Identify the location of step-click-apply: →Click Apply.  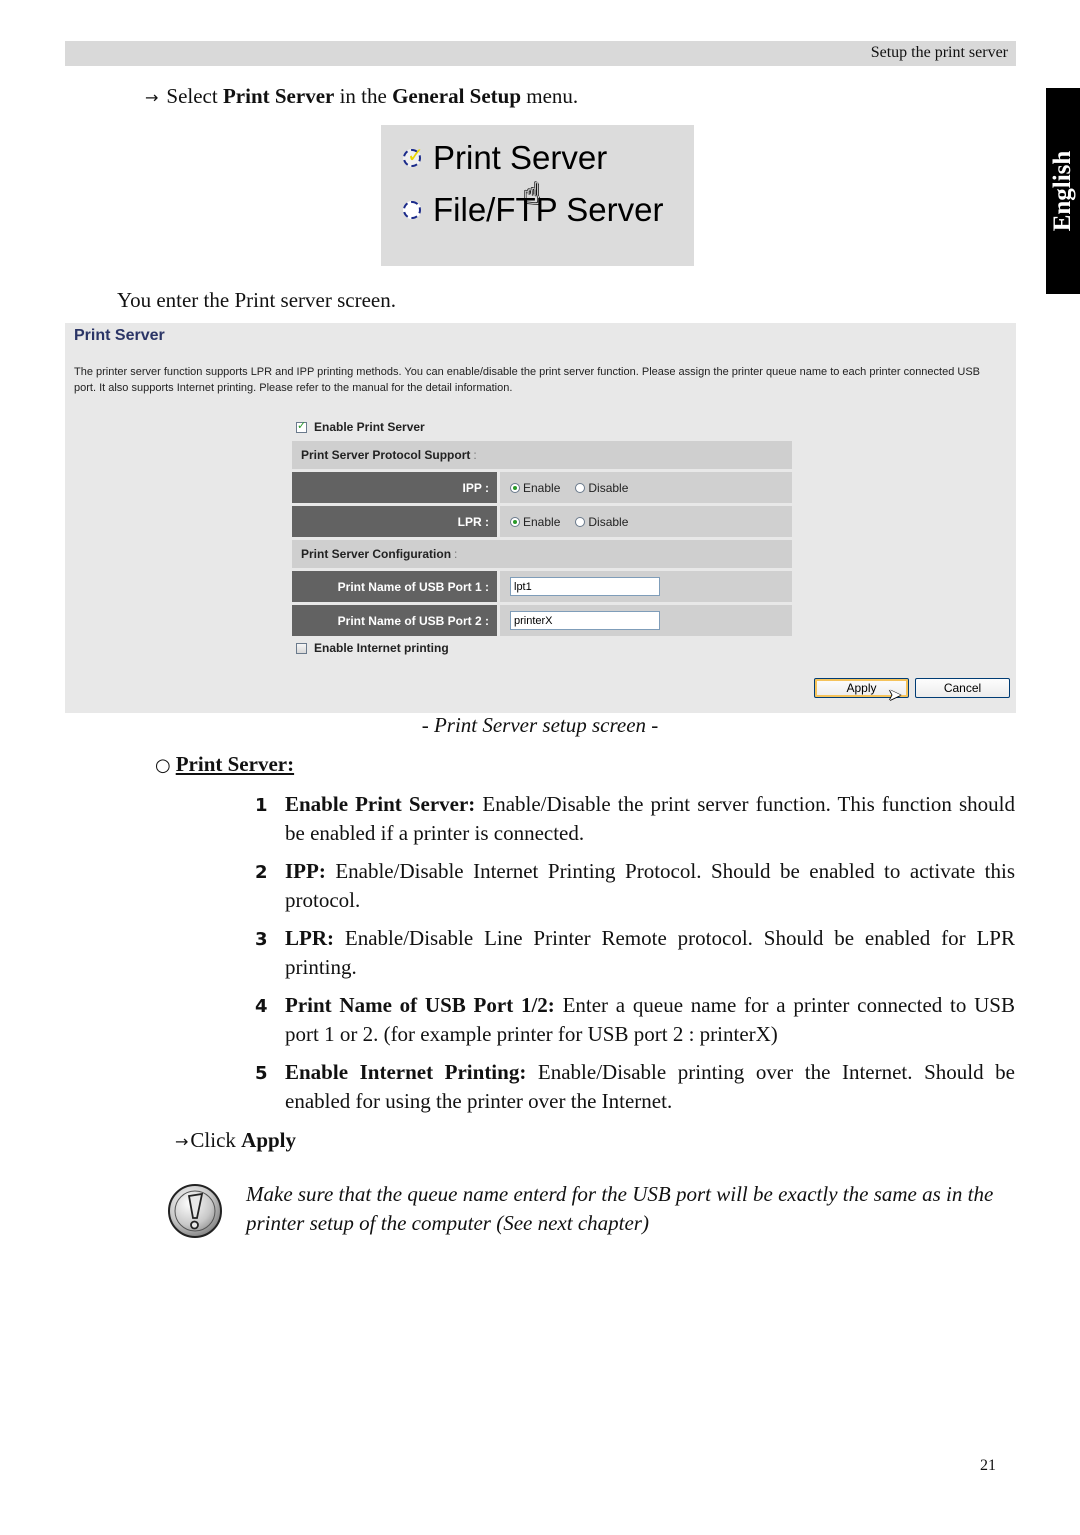
(235, 1140).